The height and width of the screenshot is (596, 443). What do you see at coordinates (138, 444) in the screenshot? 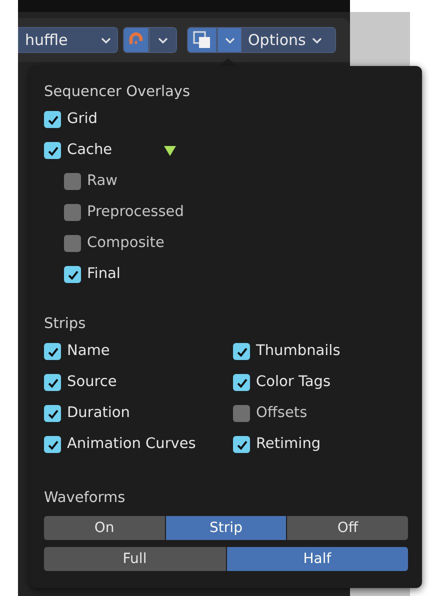
I see `checkbox: Animation Curves` at bounding box center [138, 444].